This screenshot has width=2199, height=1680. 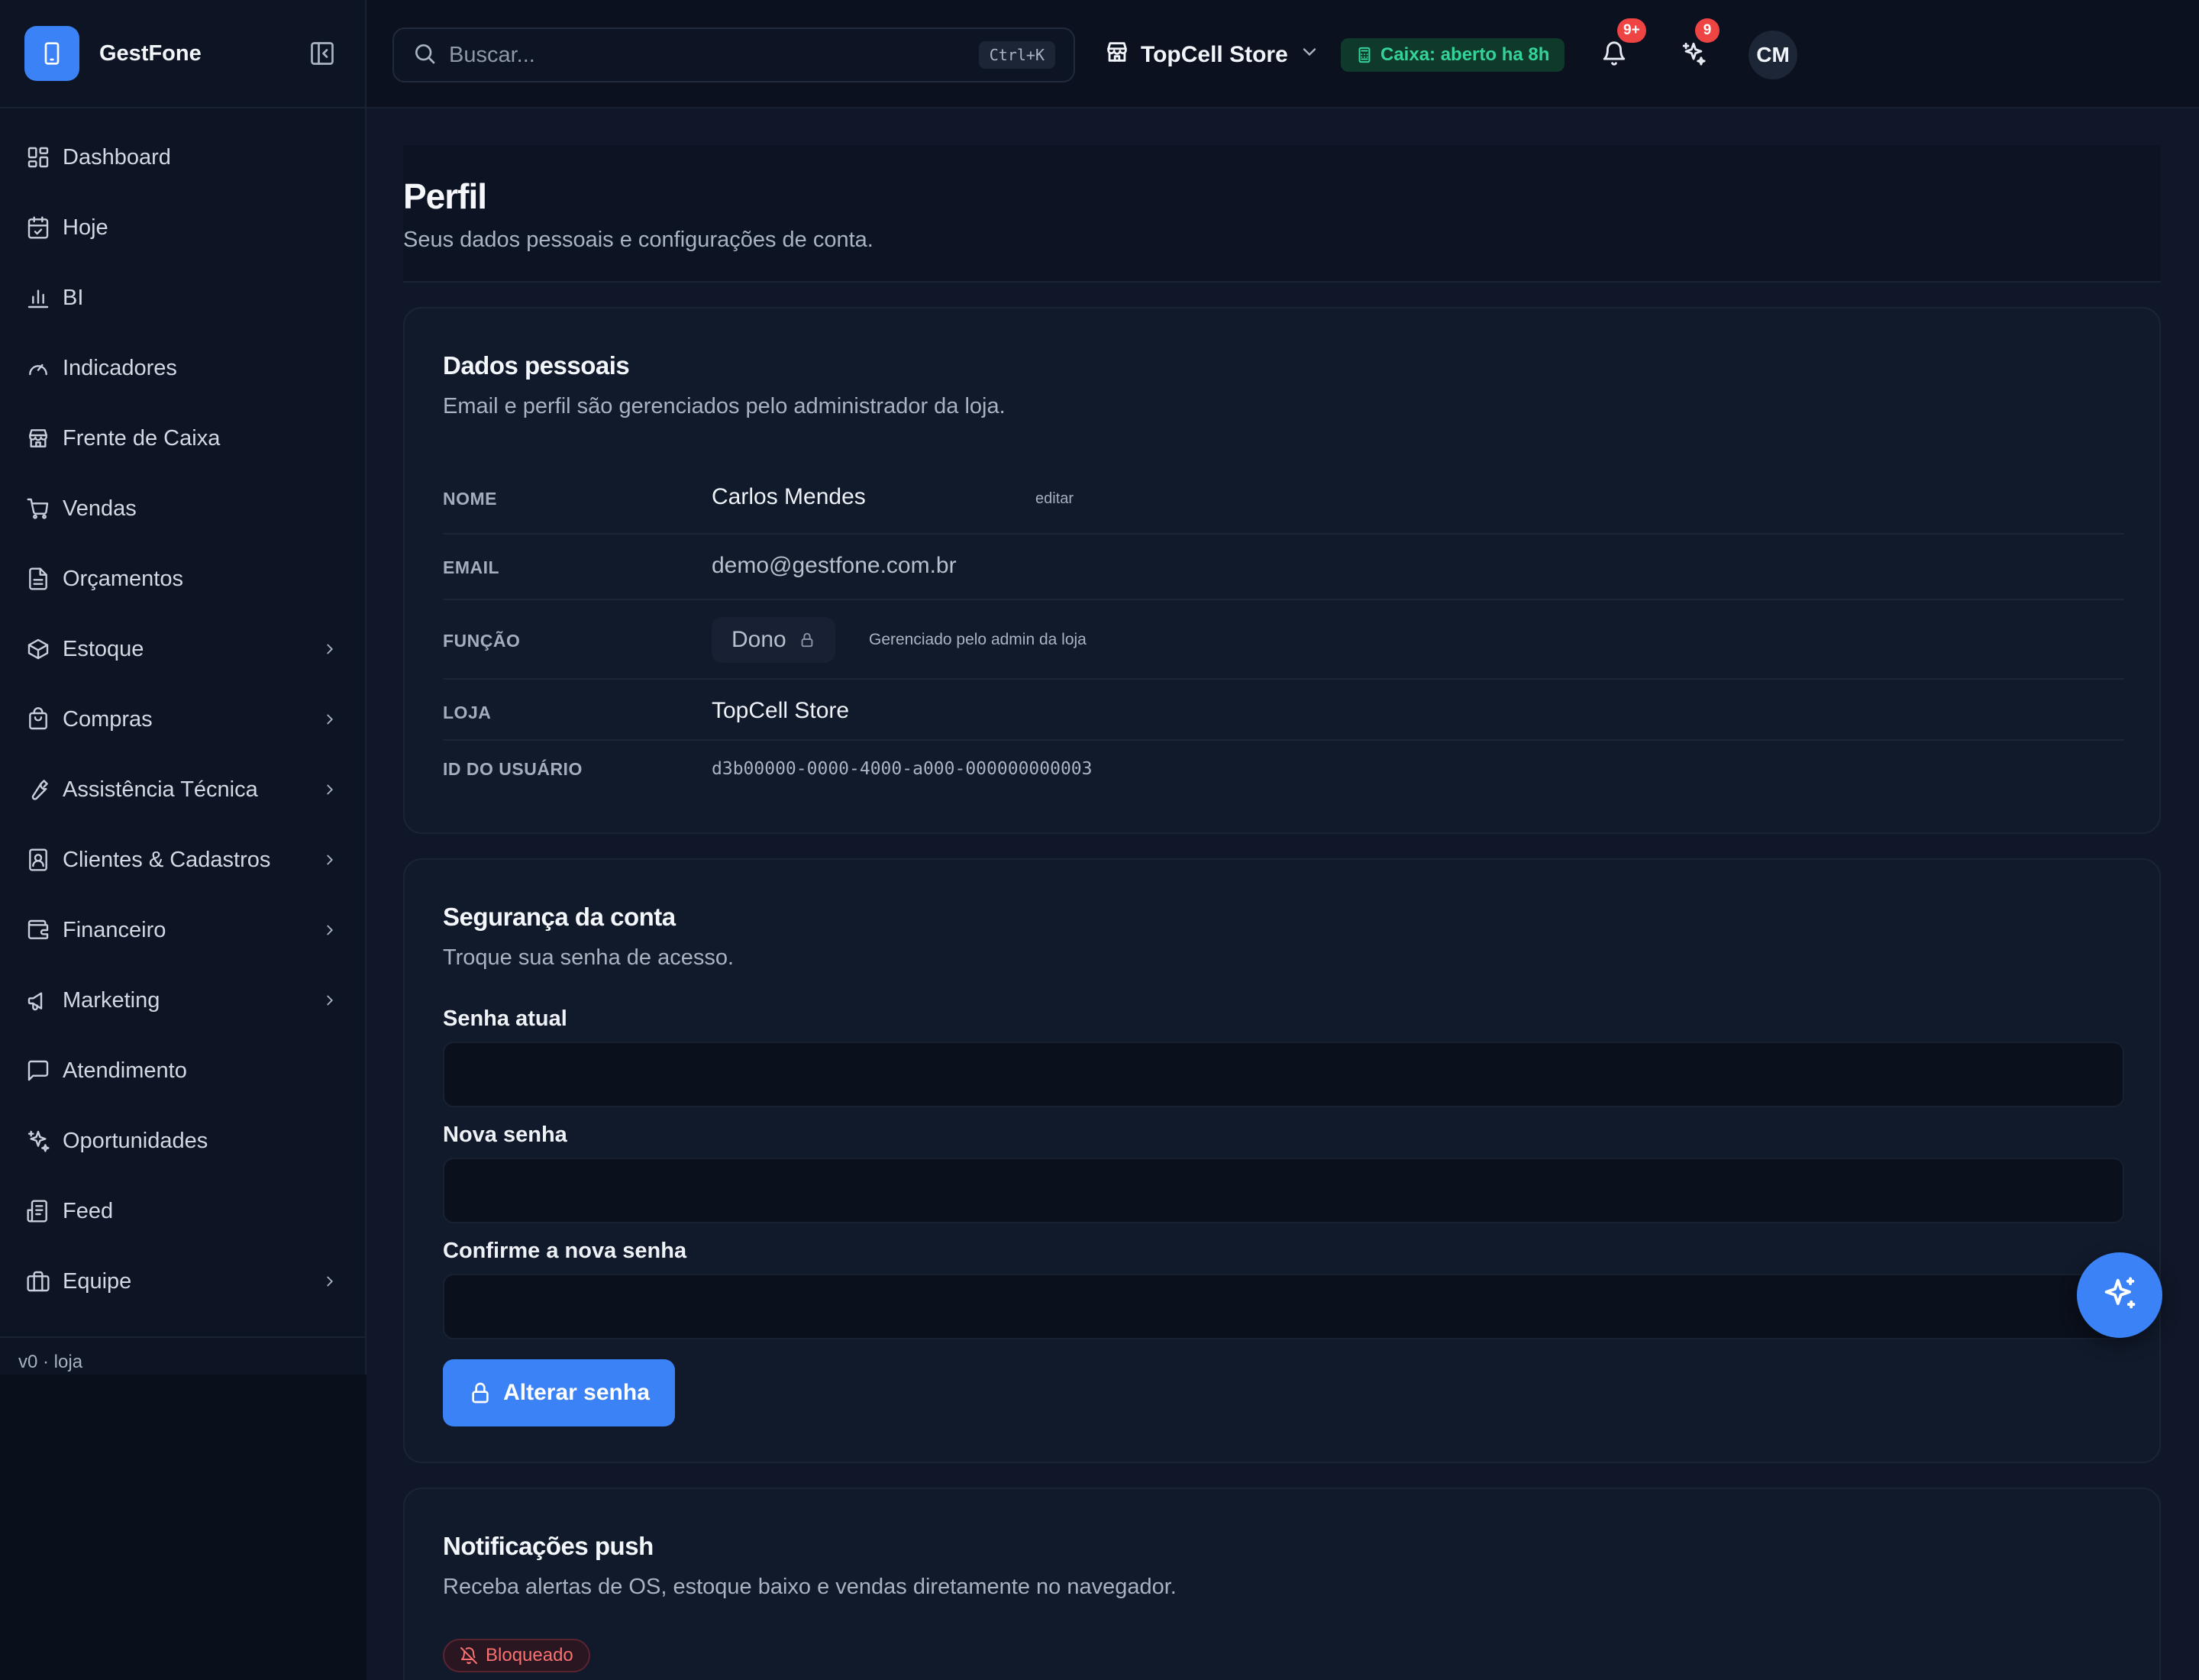 I want to click on sidebar-item-equipe: Equipe, so click(x=182, y=1281).